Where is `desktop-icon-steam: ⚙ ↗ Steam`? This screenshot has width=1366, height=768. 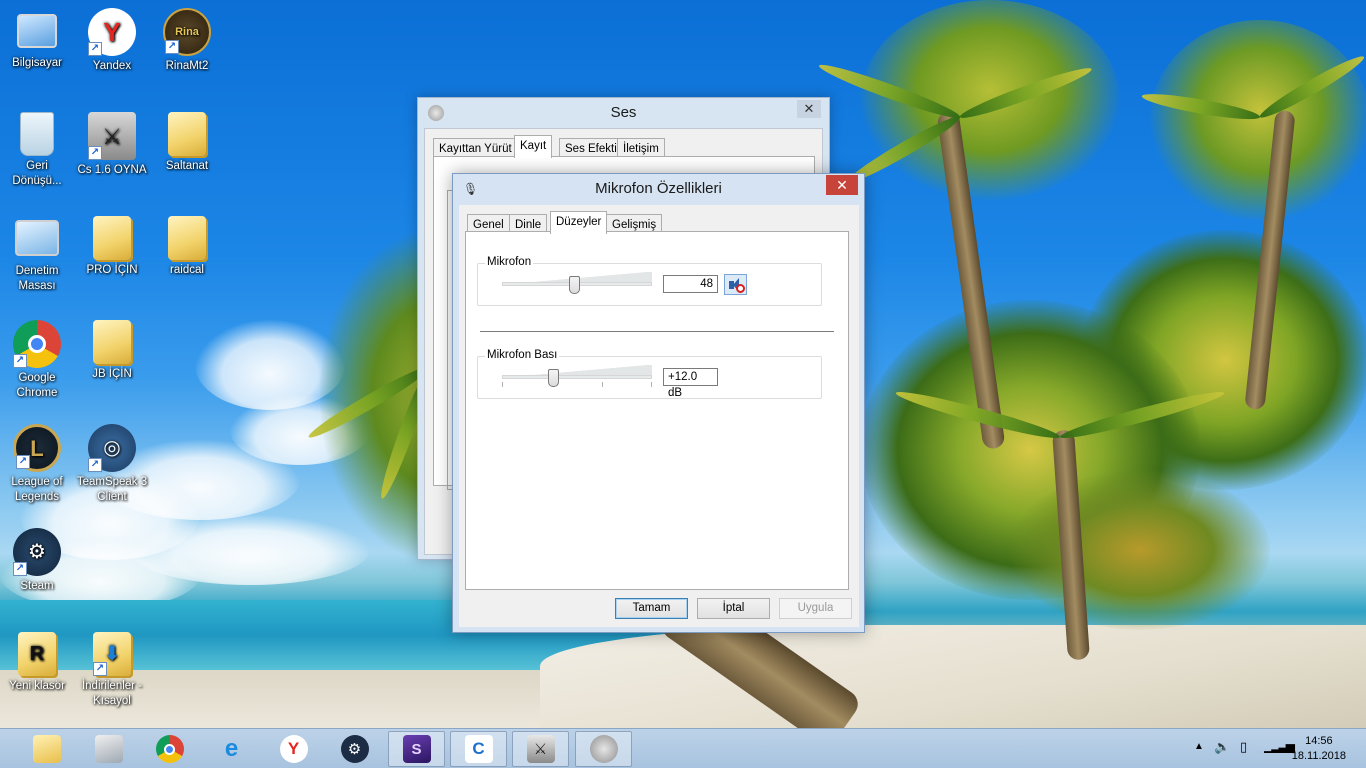 desktop-icon-steam: ⚙ ↗ Steam is located at coordinates (37, 561).